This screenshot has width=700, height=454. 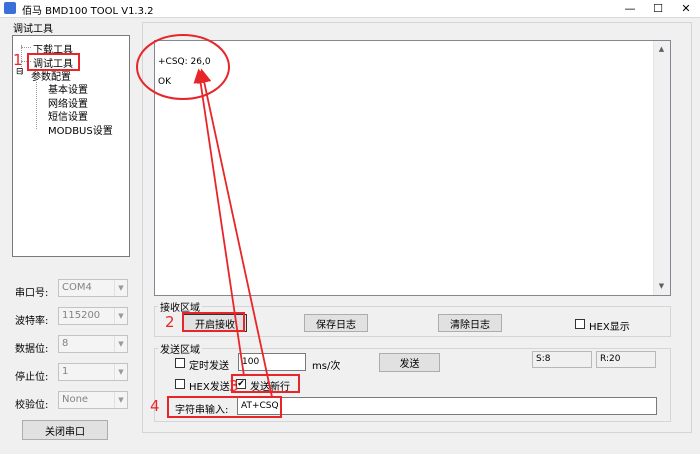 I want to click on annotation-ellipse, so click(x=183, y=67).